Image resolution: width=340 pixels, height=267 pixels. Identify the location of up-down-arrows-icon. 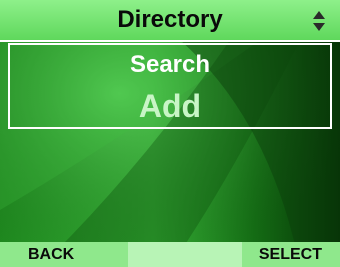
(319, 21).